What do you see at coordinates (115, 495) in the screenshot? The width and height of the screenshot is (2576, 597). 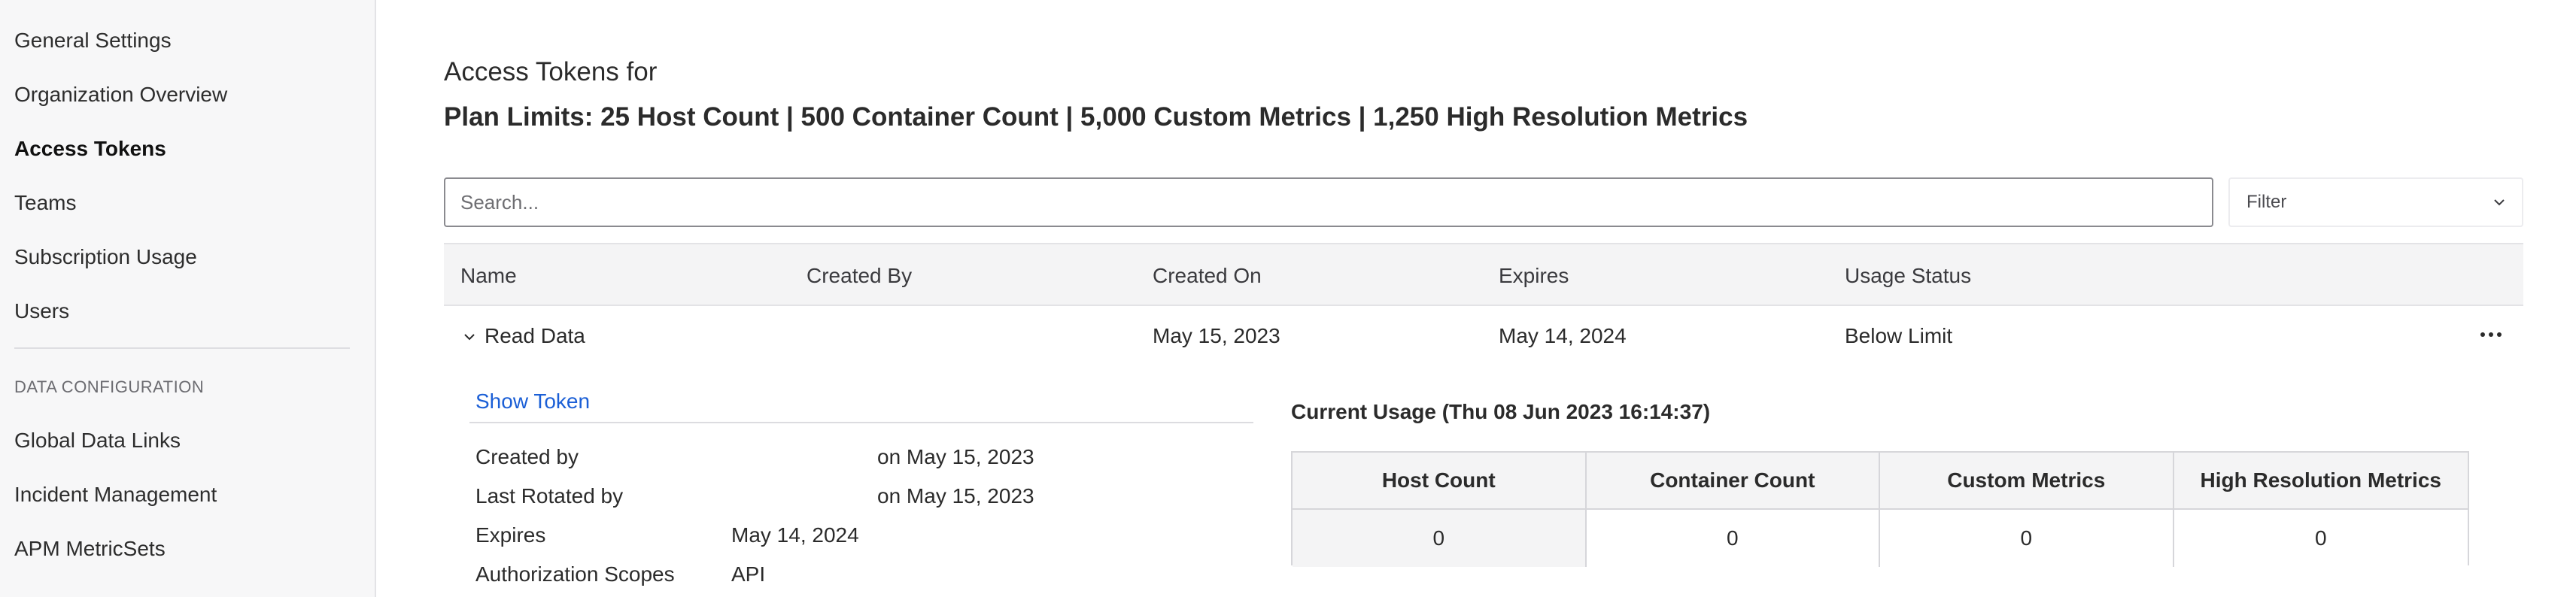 I see `sidebar-item-incident-management: Incident Management` at bounding box center [115, 495].